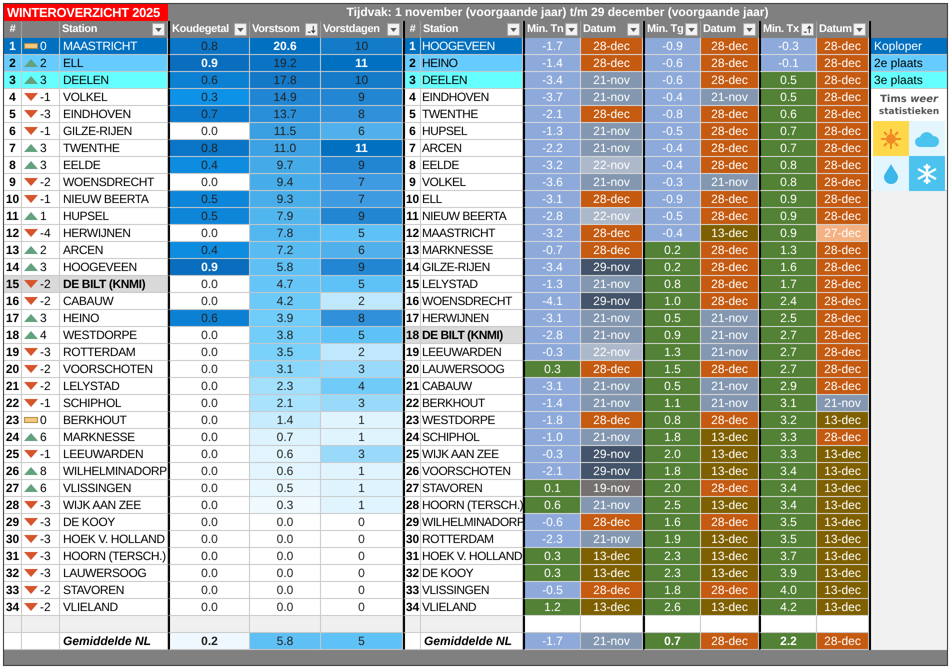  What do you see at coordinates (412, 97) in the screenshot?
I see `row-number: 4` at bounding box center [412, 97].